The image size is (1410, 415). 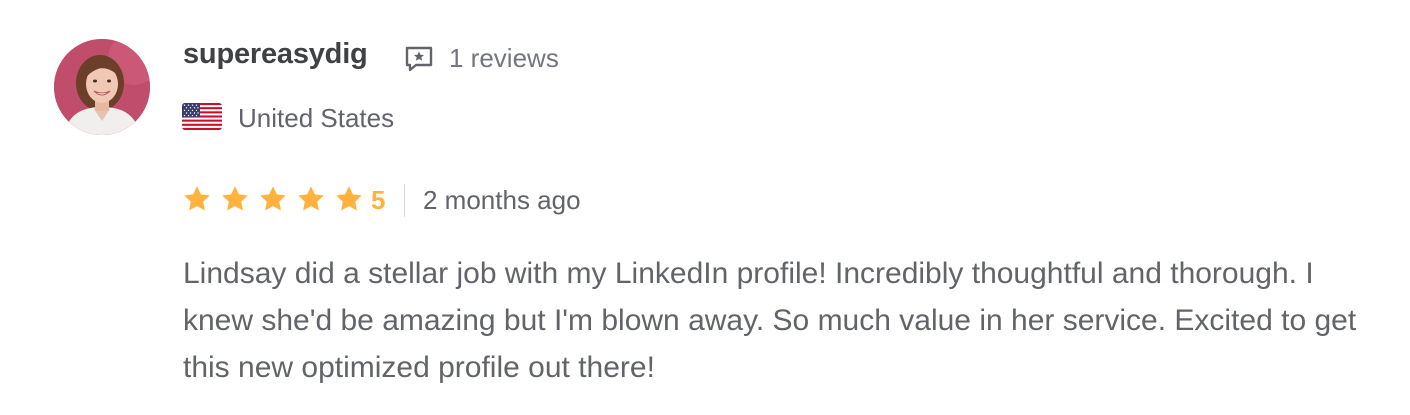 I want to click on review-time: 2 months ago, so click(x=502, y=200).